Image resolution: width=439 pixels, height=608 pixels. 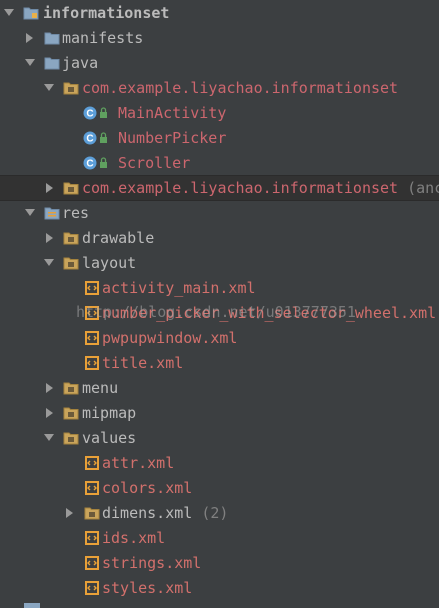 What do you see at coordinates (76, 213) in the screenshot?
I see `res-label: res` at bounding box center [76, 213].